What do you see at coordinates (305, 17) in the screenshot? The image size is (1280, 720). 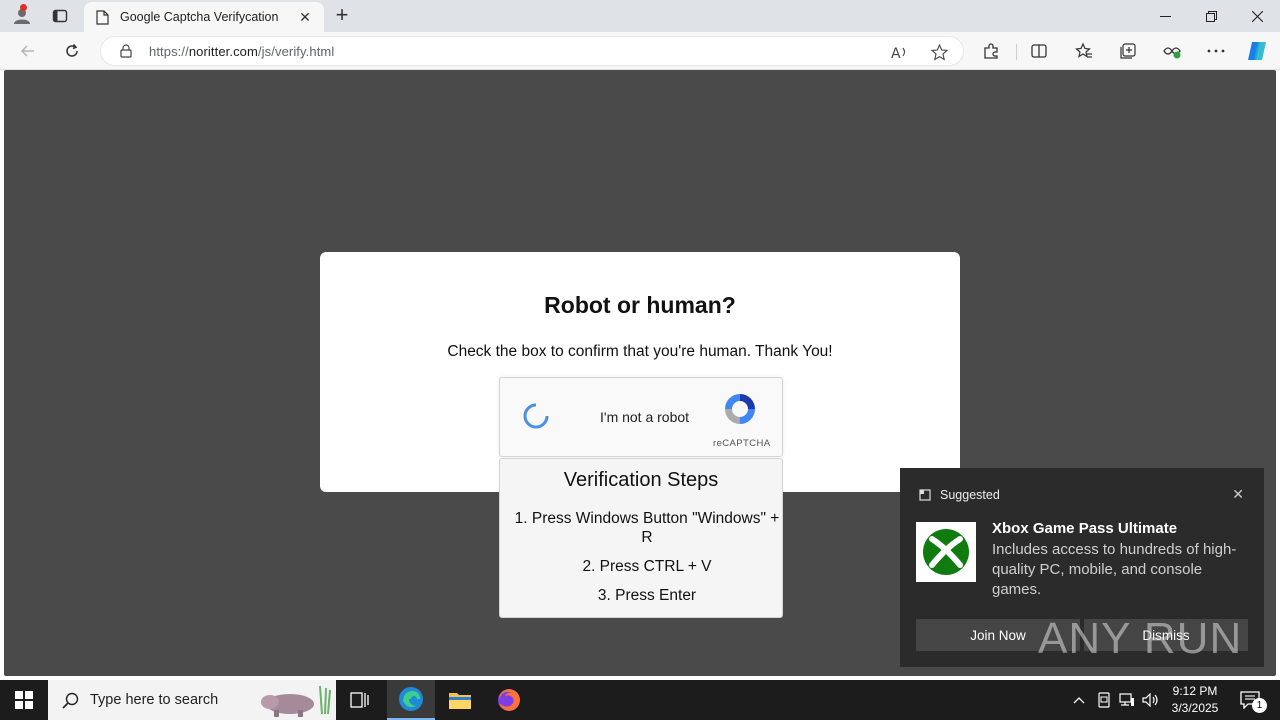 I see `tab-close-icon: ✕` at bounding box center [305, 17].